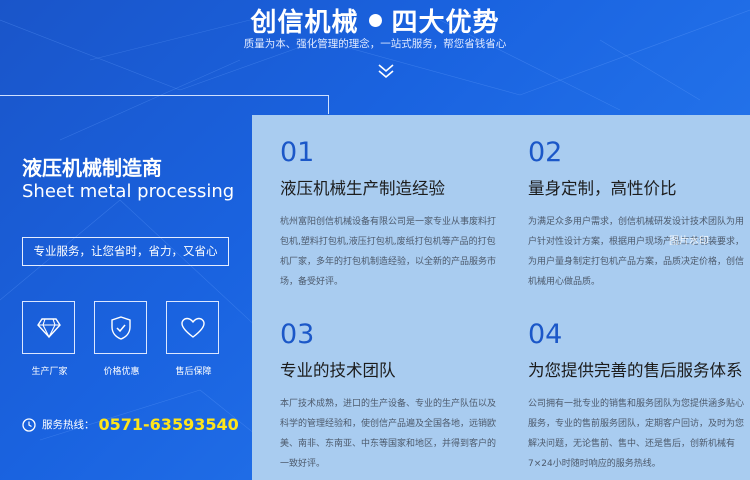 The height and width of the screenshot is (480, 750). What do you see at coordinates (602, 188) in the screenshot?
I see `advantage-title: 量身定制，高性价比` at bounding box center [602, 188].